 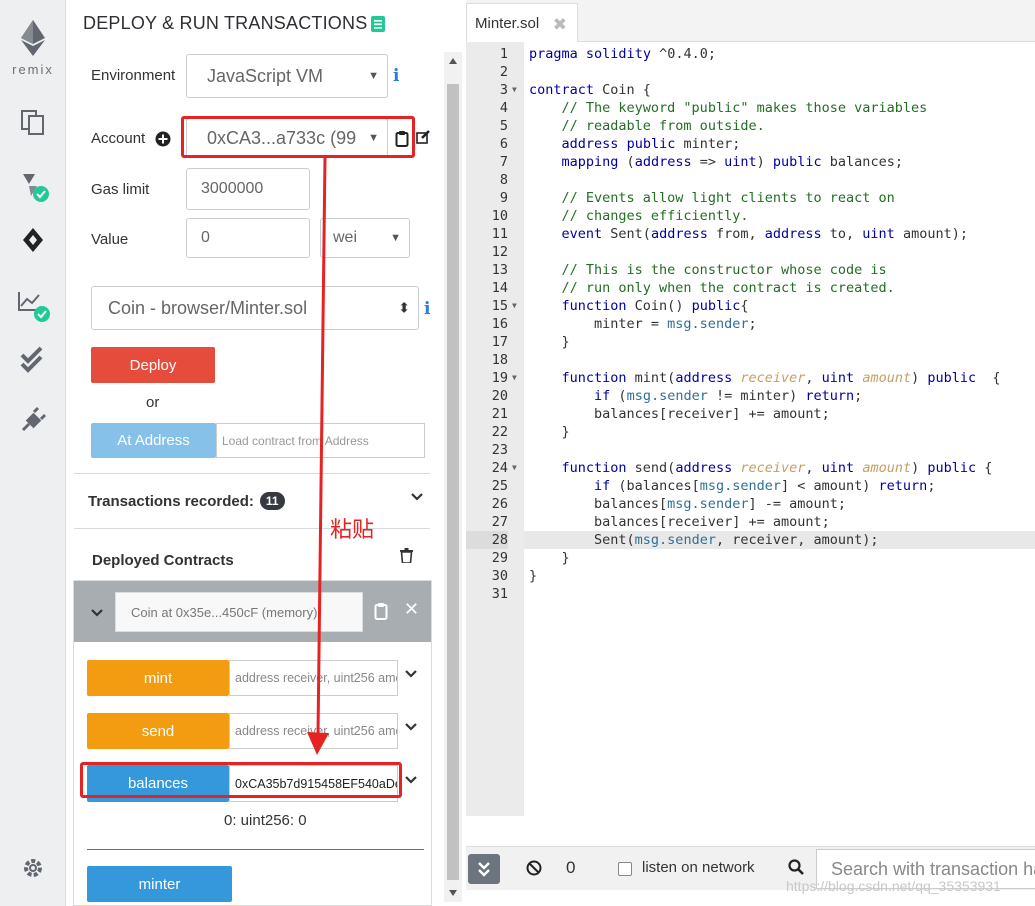 What do you see at coordinates (159, 884) in the screenshot?
I see `minter-button: minter` at bounding box center [159, 884].